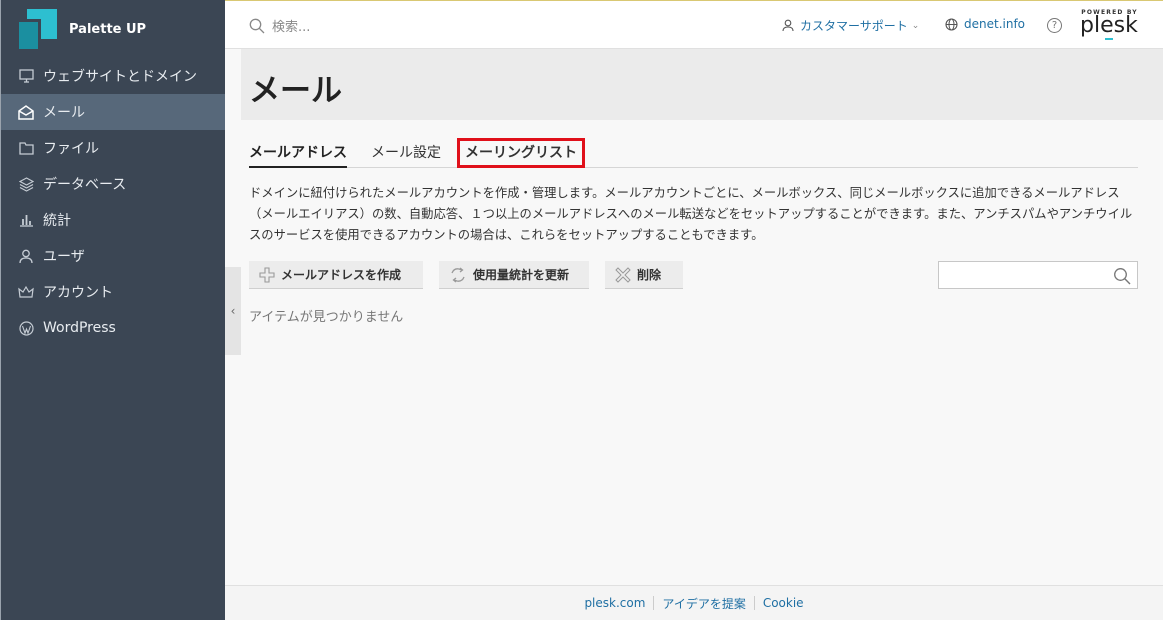 The height and width of the screenshot is (620, 1163). I want to click on brand-logo-icon, so click(39, 29).